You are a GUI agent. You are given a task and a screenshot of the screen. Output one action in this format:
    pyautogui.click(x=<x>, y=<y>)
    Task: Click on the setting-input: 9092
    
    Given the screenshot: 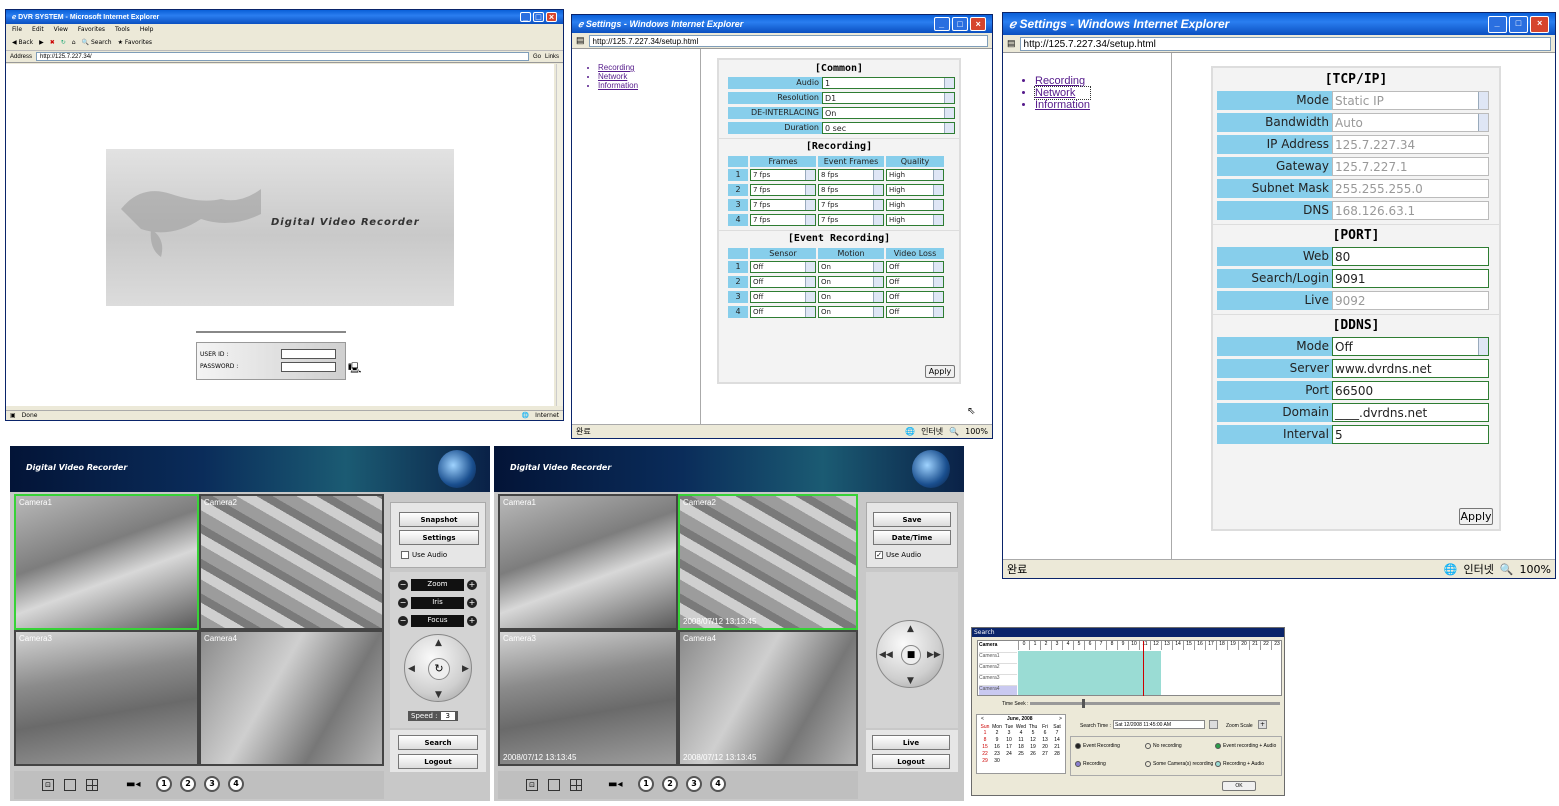 What is the action you would take?
    pyautogui.click(x=1410, y=300)
    